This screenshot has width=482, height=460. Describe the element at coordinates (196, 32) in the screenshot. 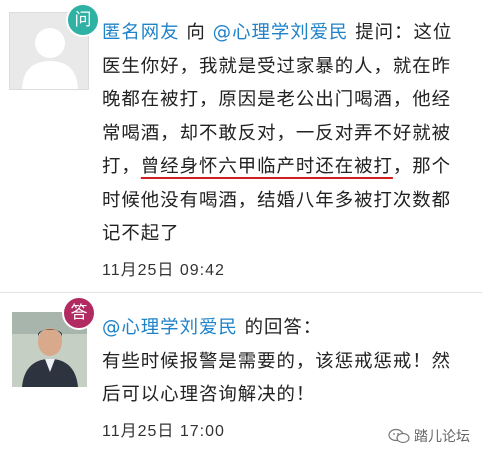

I see `direction-word: 向` at that location.